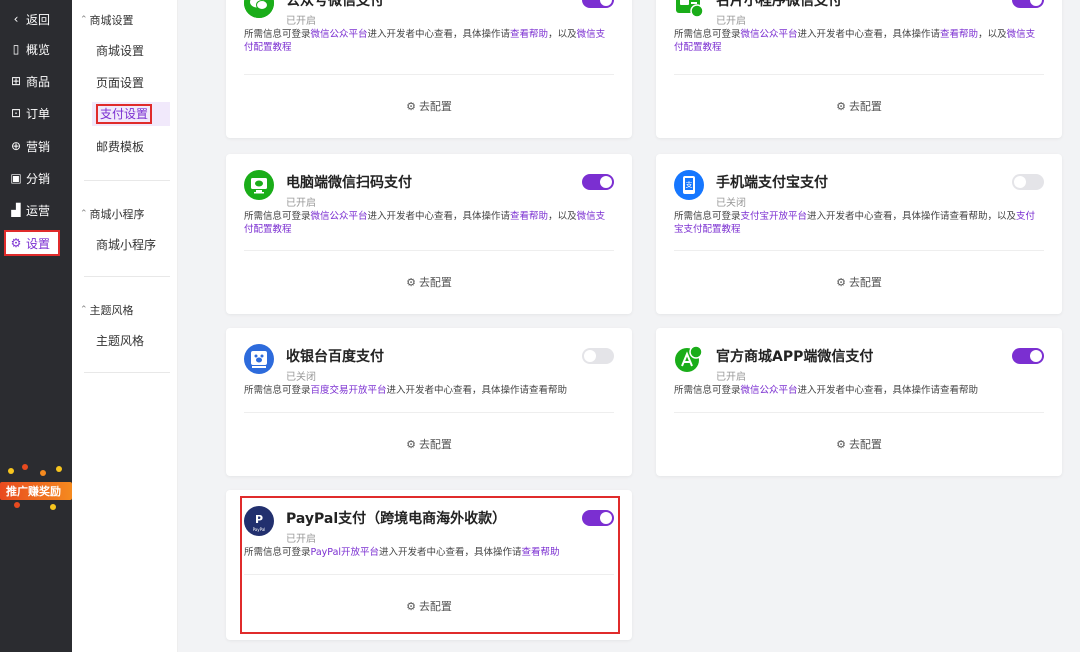 The width and height of the screenshot is (1080, 652). I want to click on subnav-item-page-settings: 页面设置, so click(131, 82).